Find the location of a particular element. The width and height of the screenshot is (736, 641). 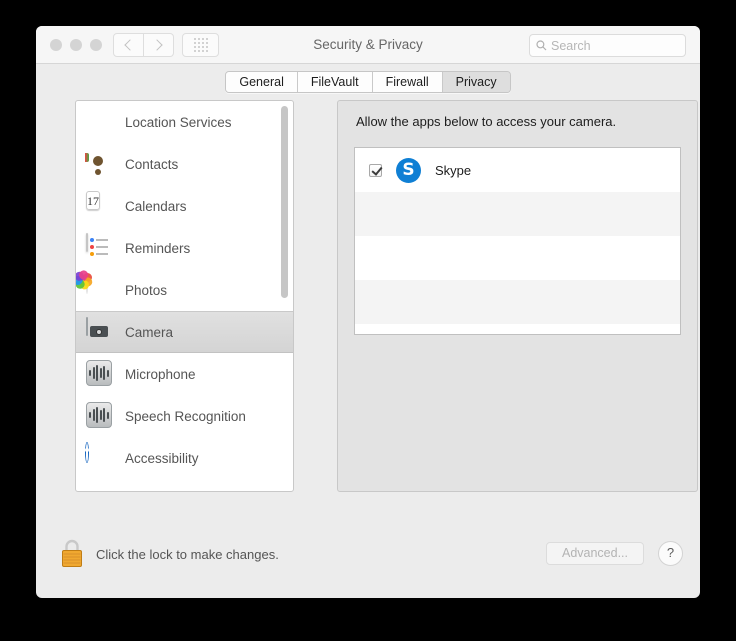

allowed-apps-list: S Skype is located at coordinates (517, 241).